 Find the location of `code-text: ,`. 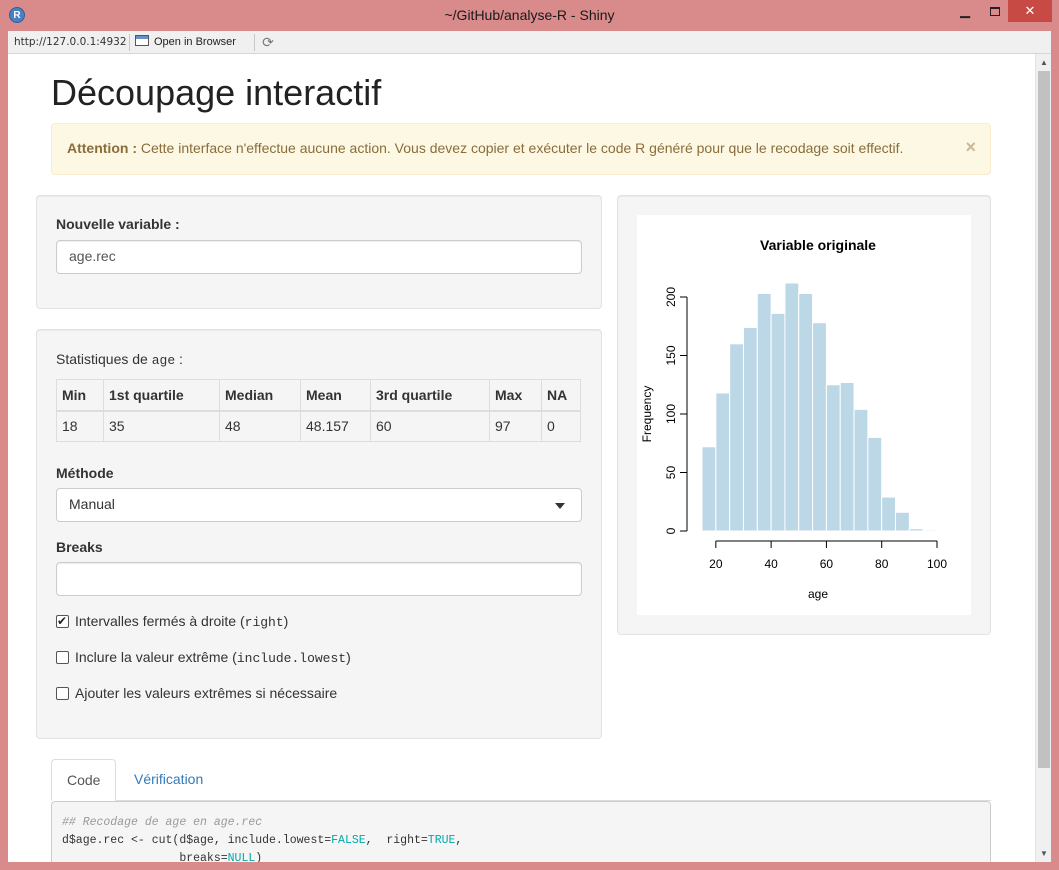

code-text: , is located at coordinates (459, 840).